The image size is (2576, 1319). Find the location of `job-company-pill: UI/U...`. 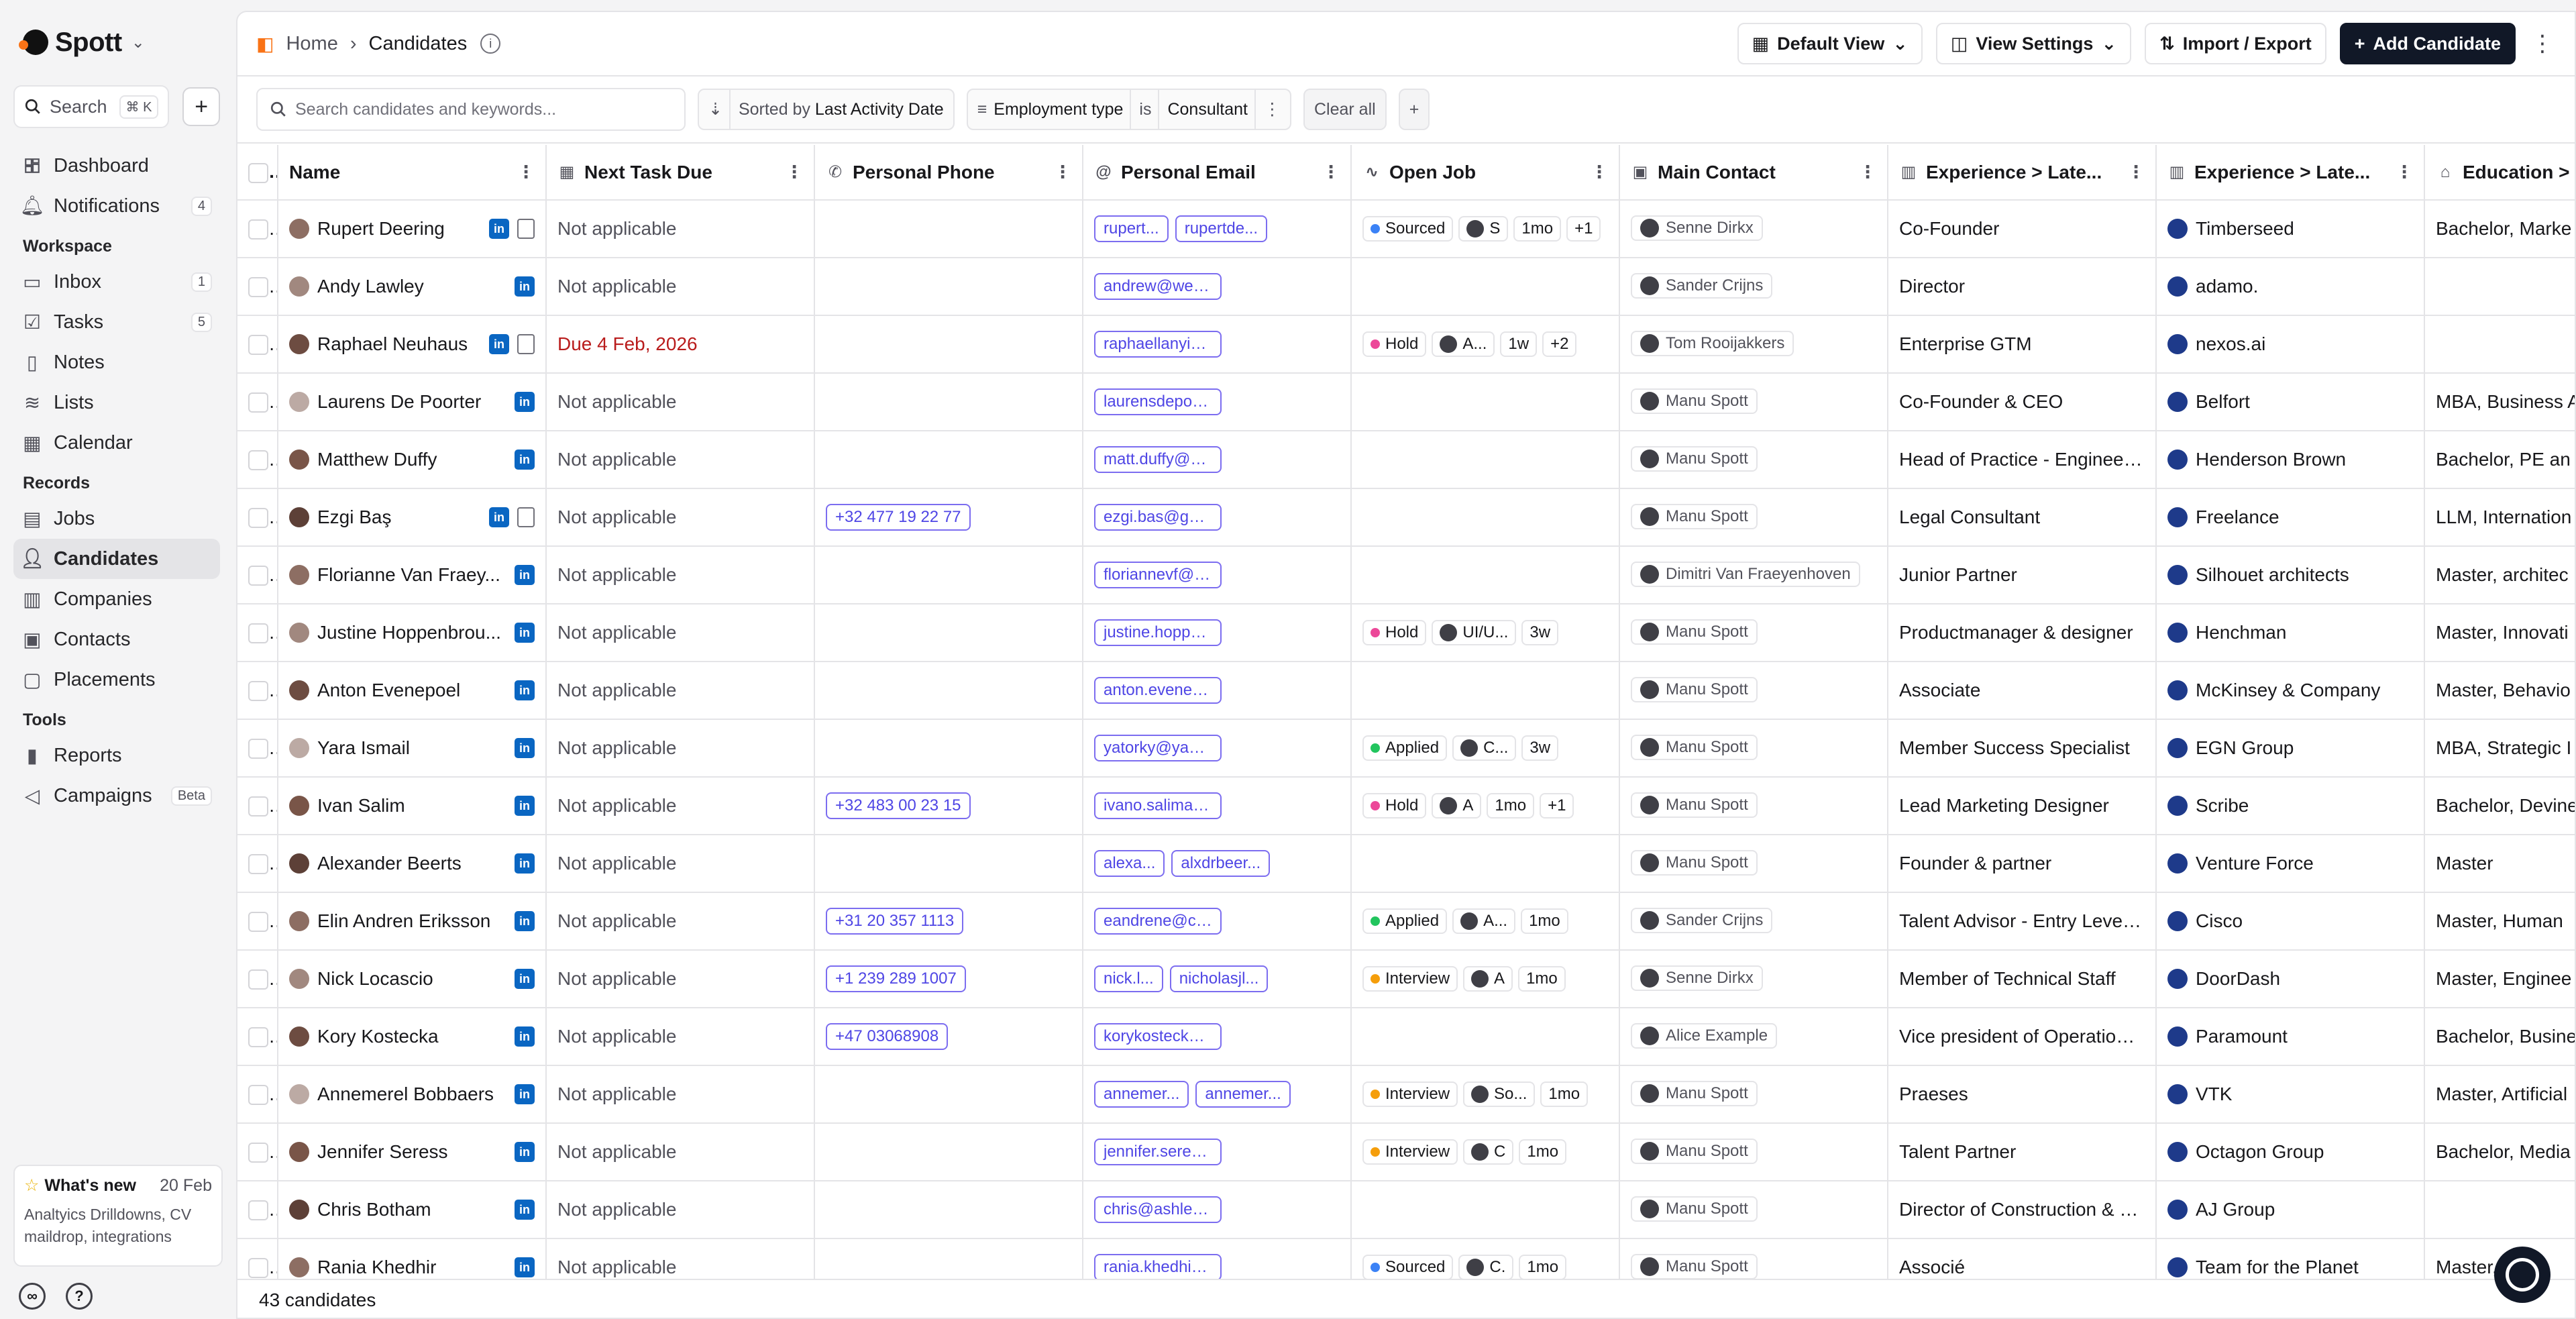

job-company-pill: UI/U... is located at coordinates (1474, 632).